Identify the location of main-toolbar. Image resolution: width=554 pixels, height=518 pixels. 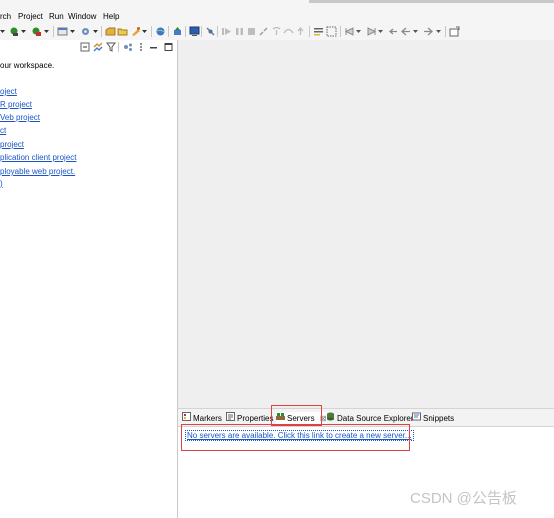
(277, 32).